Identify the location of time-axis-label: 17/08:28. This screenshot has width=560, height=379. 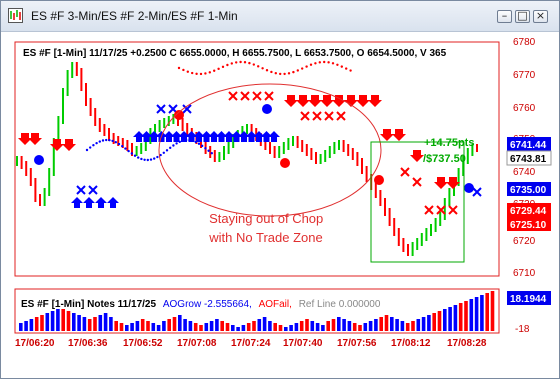
(467, 343).